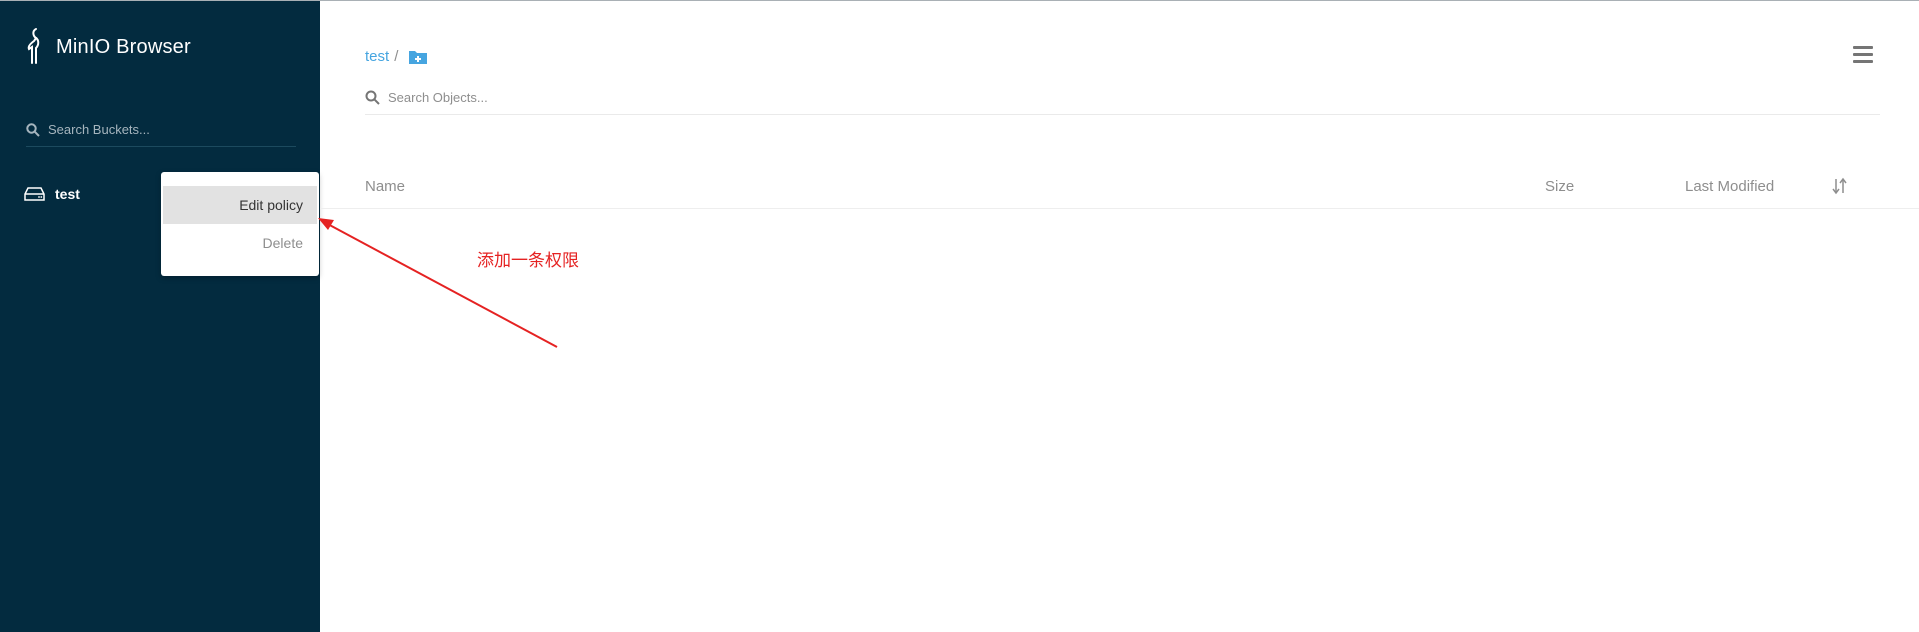 The width and height of the screenshot is (1919, 632). What do you see at coordinates (168, 129) in the screenshot?
I see `bucket-search-input` at bounding box center [168, 129].